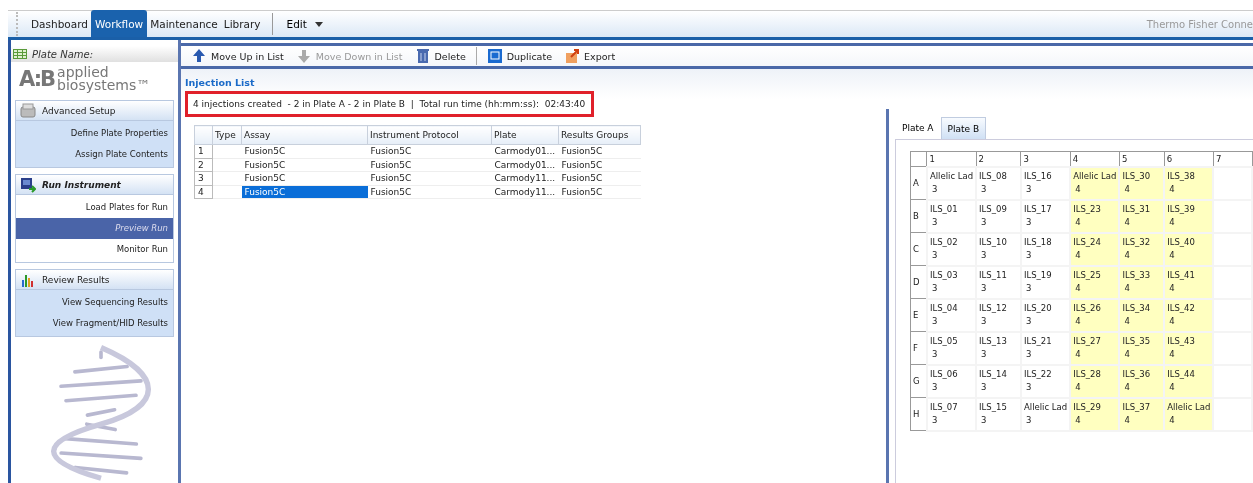  Describe the element at coordinates (998, 249) in the screenshot. I see `plate-well: ILS_10 3` at that location.